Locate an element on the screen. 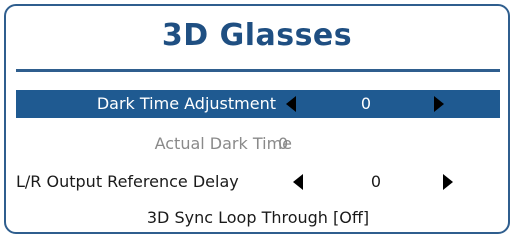 Image resolution: width=518 pixels, height=242 pixels. dark-time-adjustment-label: Dark Time Adjustment is located at coordinates (186, 103).